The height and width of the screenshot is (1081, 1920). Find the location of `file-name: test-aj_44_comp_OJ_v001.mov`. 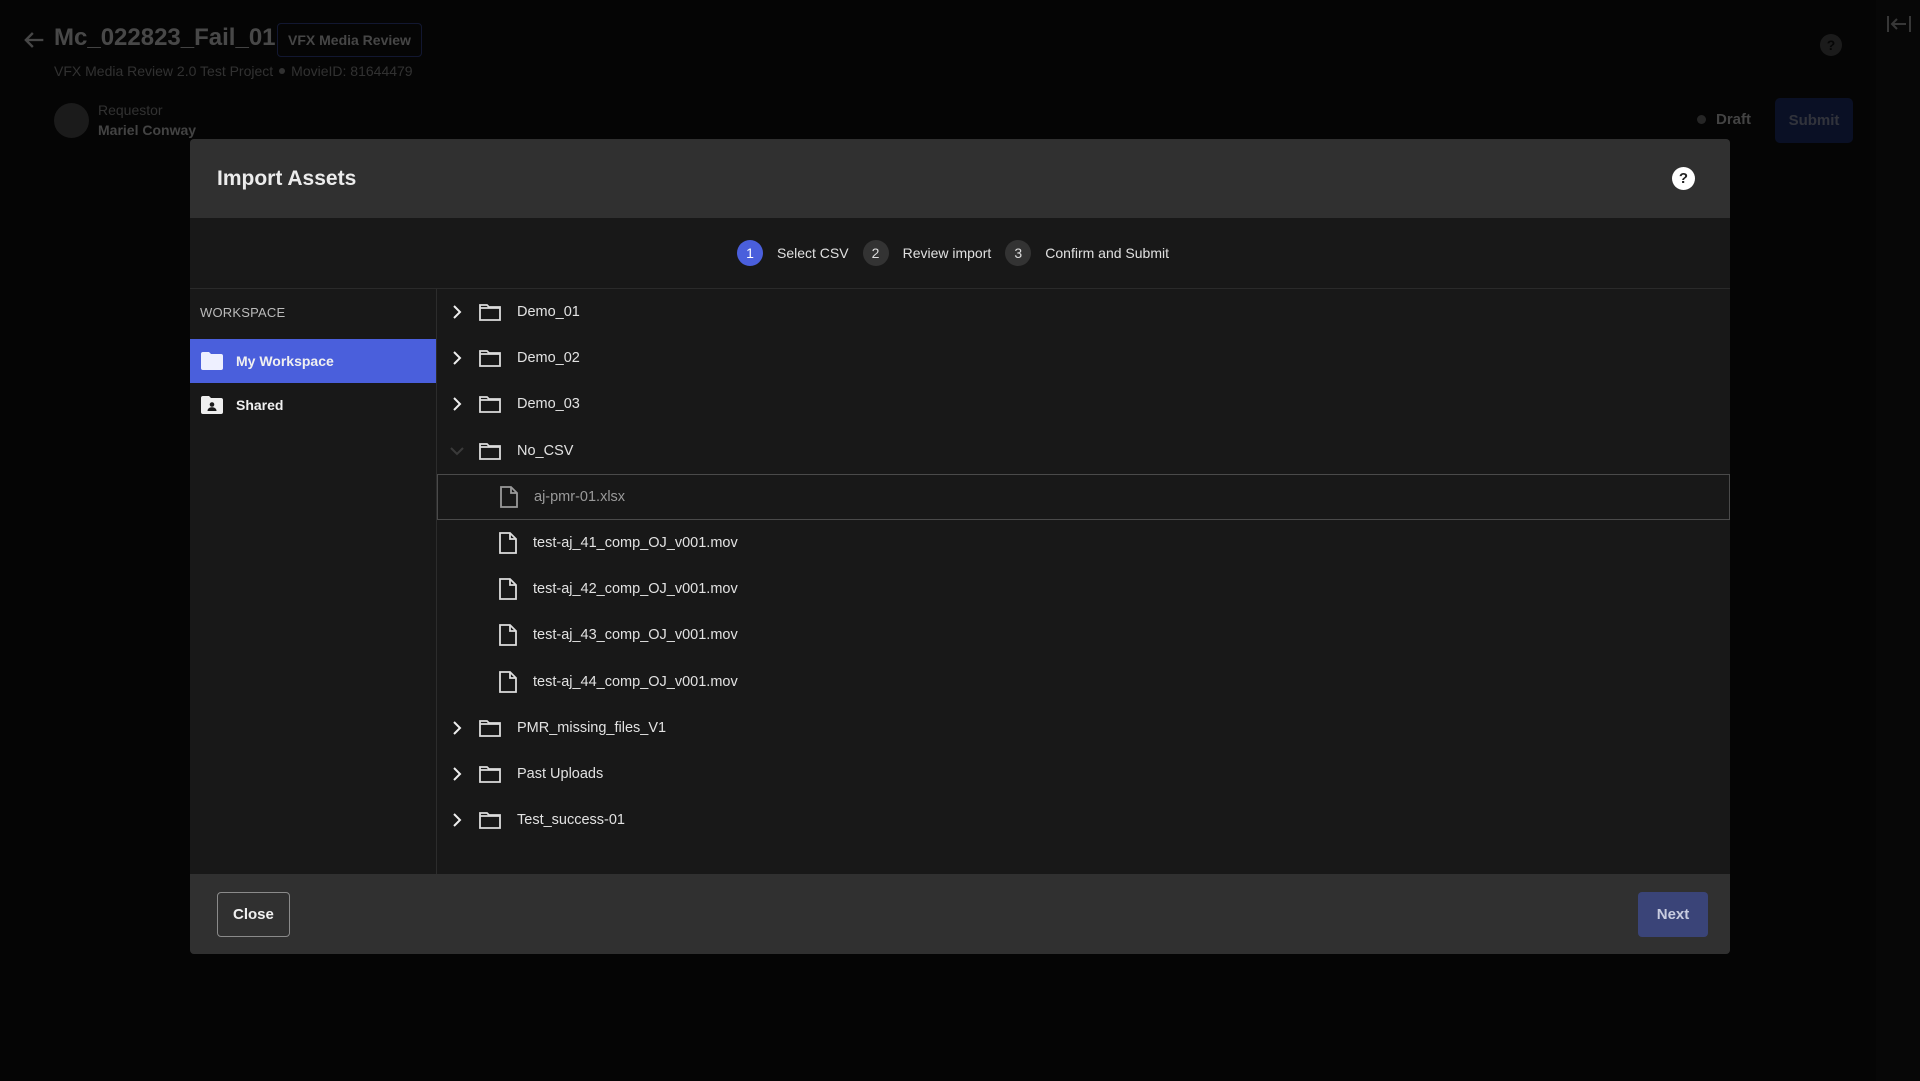

file-name: test-aj_44_comp_OJ_v001.mov is located at coordinates (635, 681).